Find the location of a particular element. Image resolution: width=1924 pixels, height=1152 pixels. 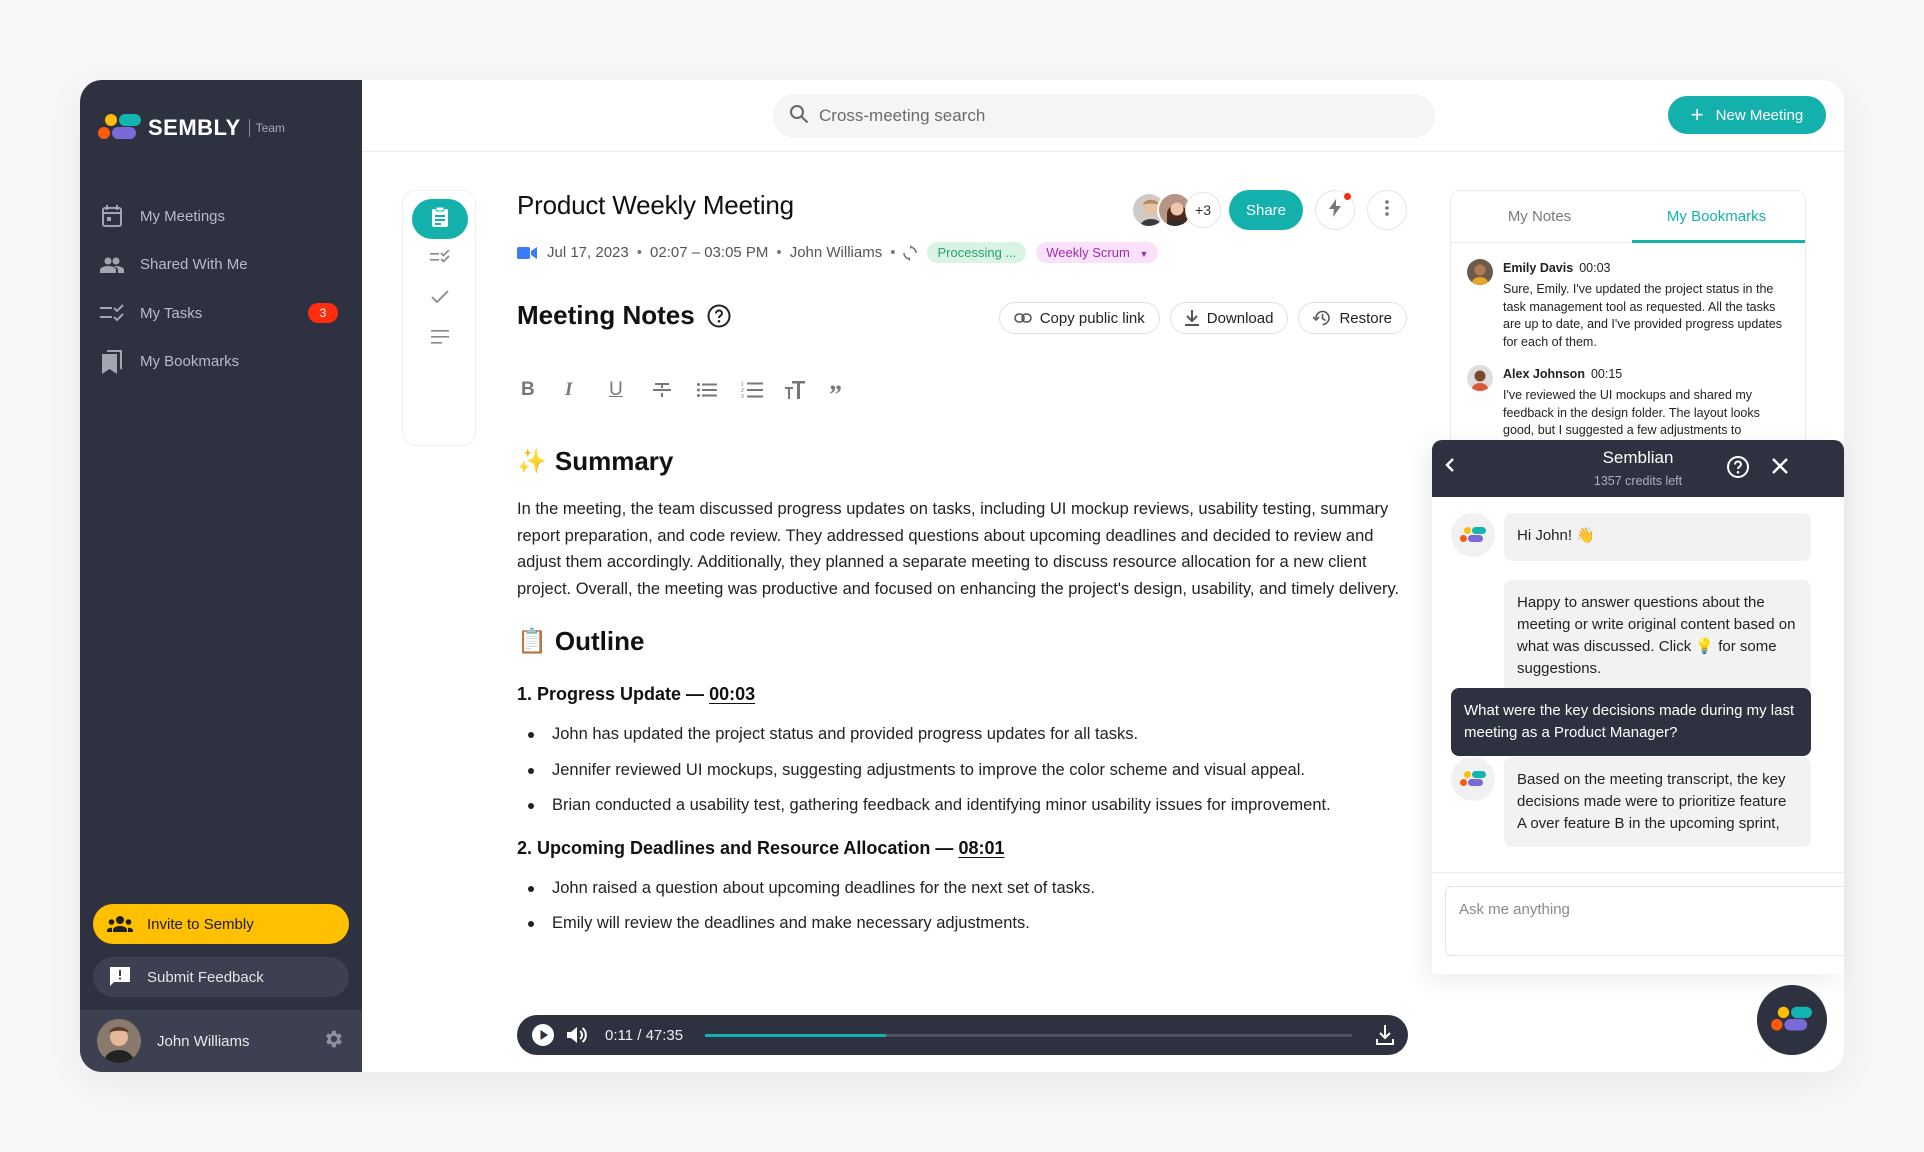

sidebar-item-shared-with-me: Shared With Me is located at coordinates (222, 265).